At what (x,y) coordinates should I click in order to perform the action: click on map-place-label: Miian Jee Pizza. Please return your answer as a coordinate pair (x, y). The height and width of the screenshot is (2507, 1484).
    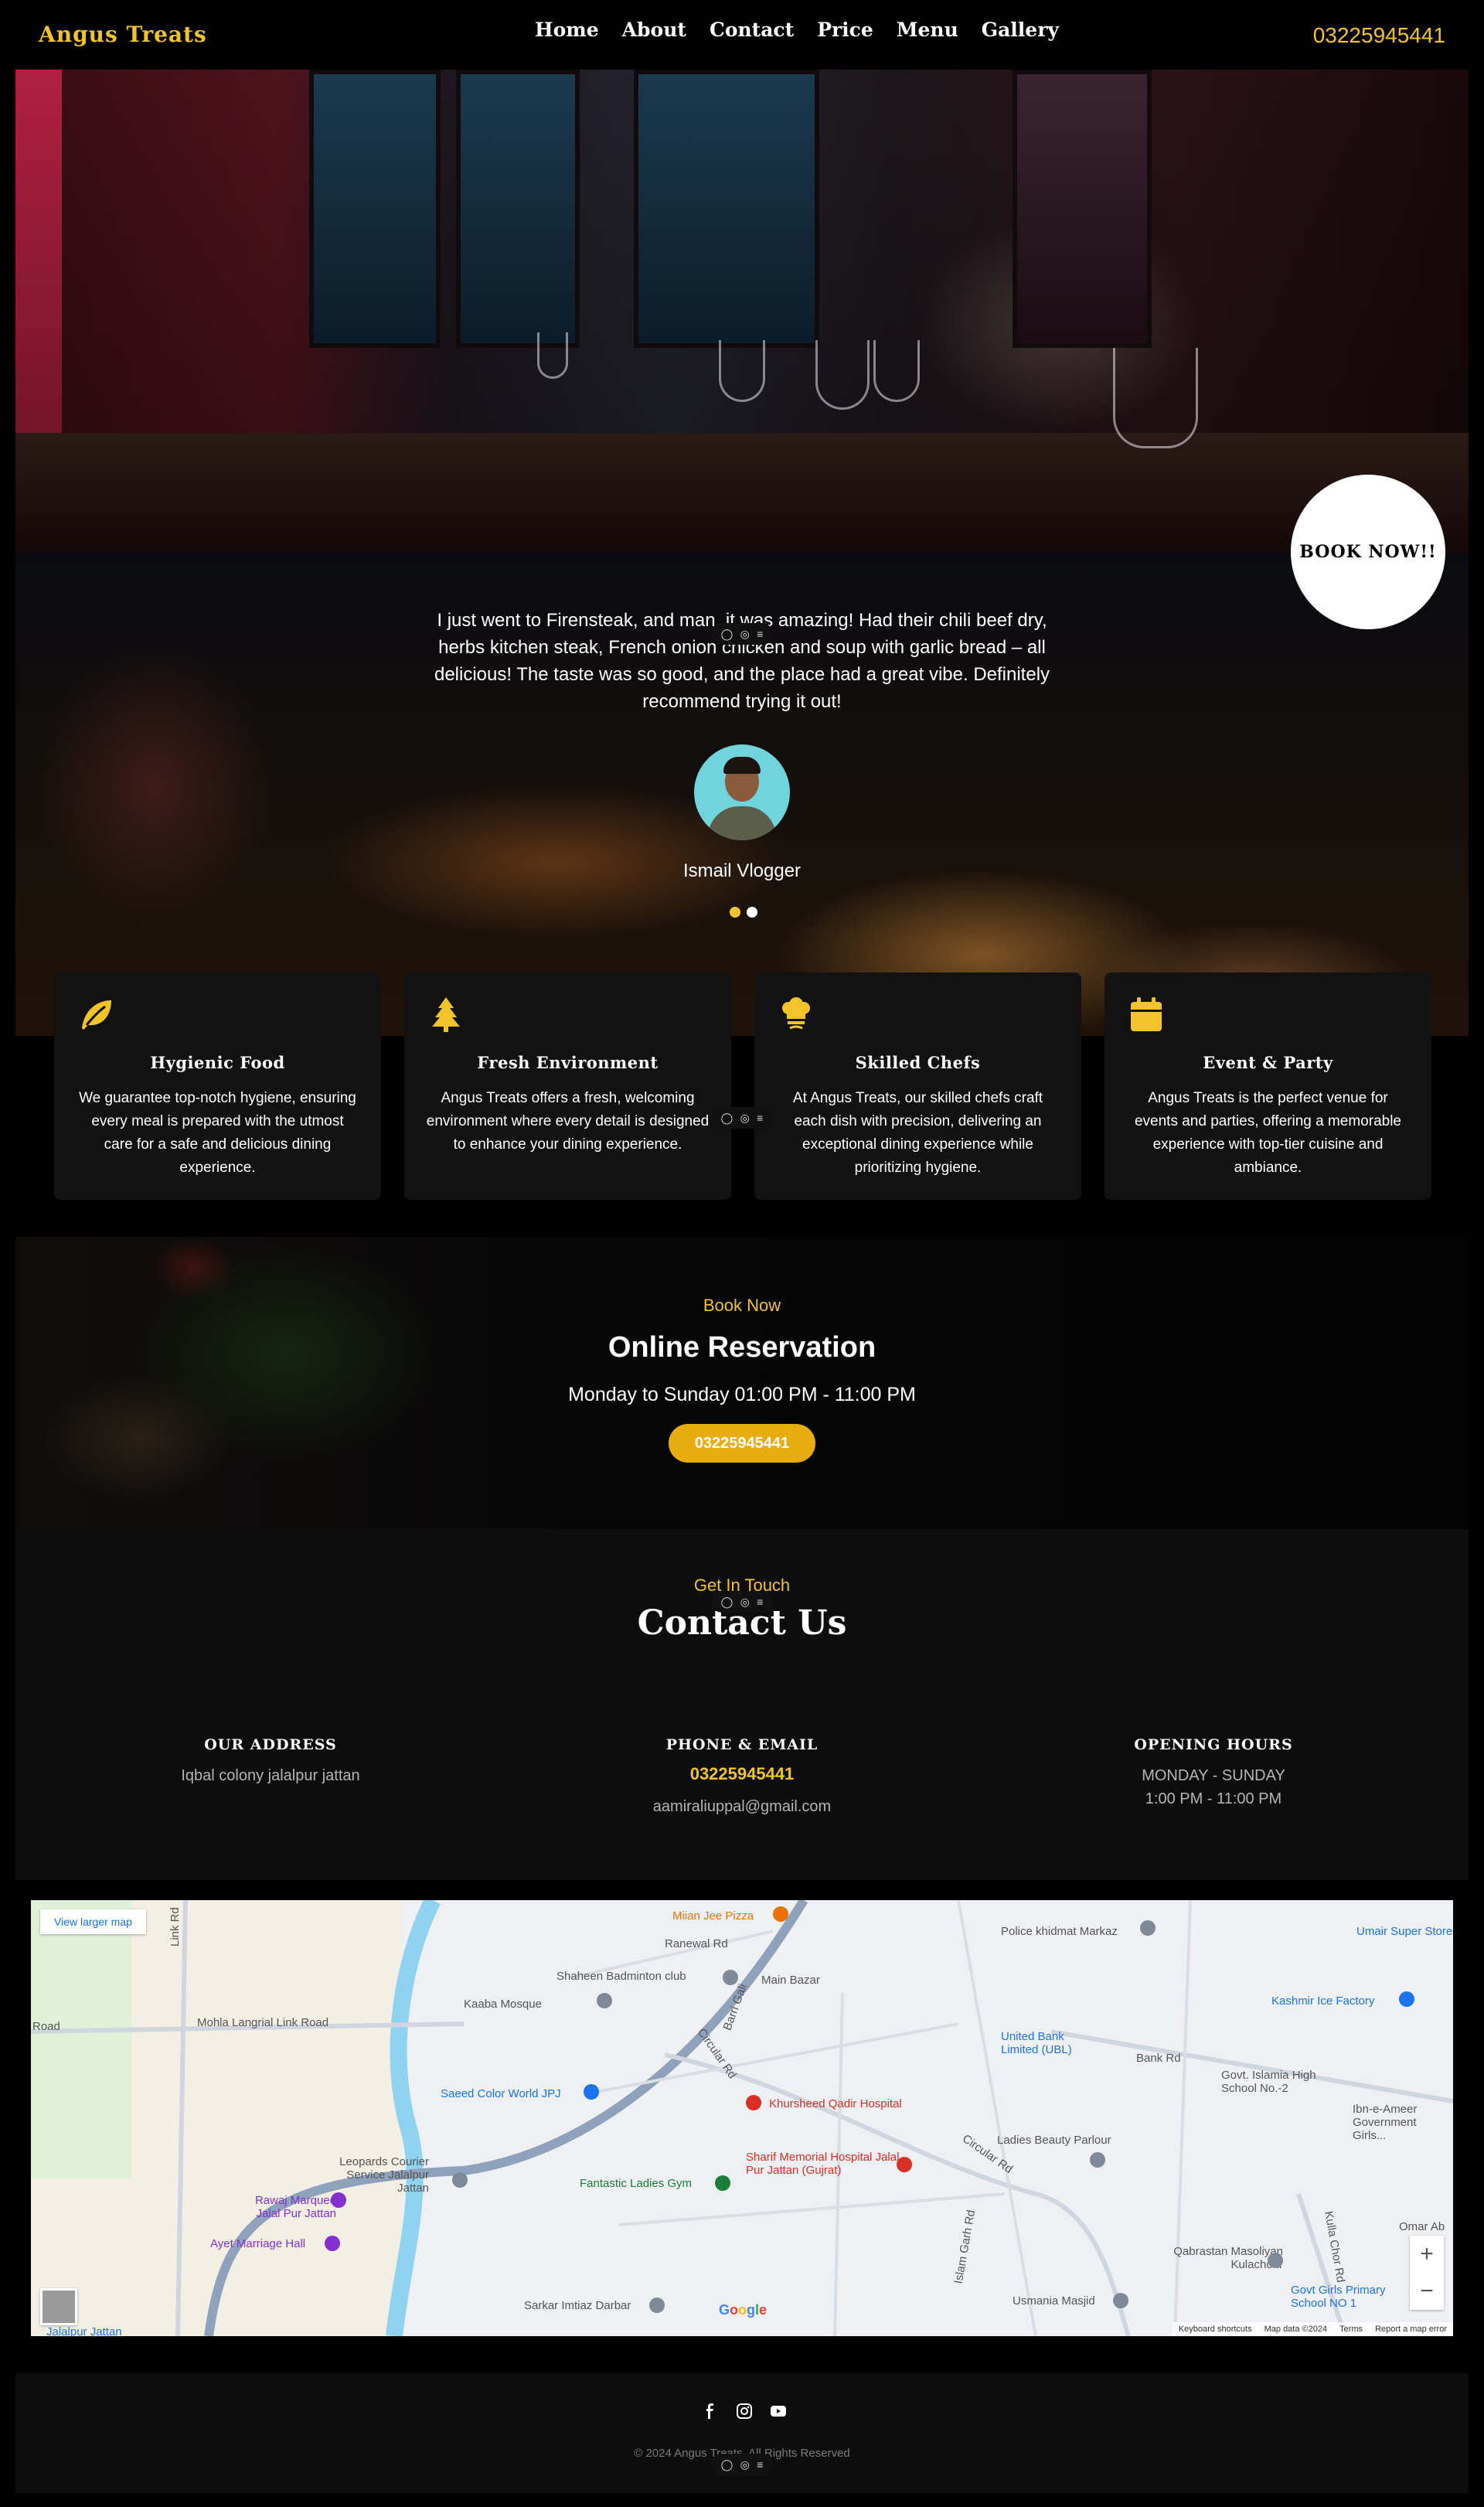
    Looking at the image, I should click on (713, 1916).